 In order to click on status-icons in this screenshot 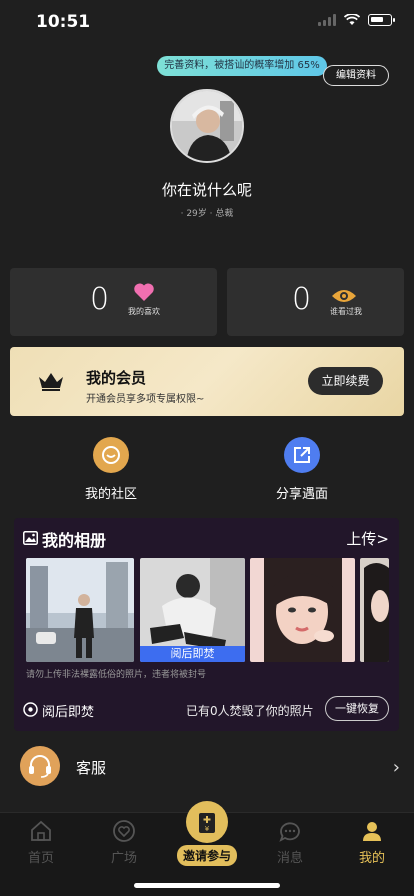, I will do `click(356, 20)`.